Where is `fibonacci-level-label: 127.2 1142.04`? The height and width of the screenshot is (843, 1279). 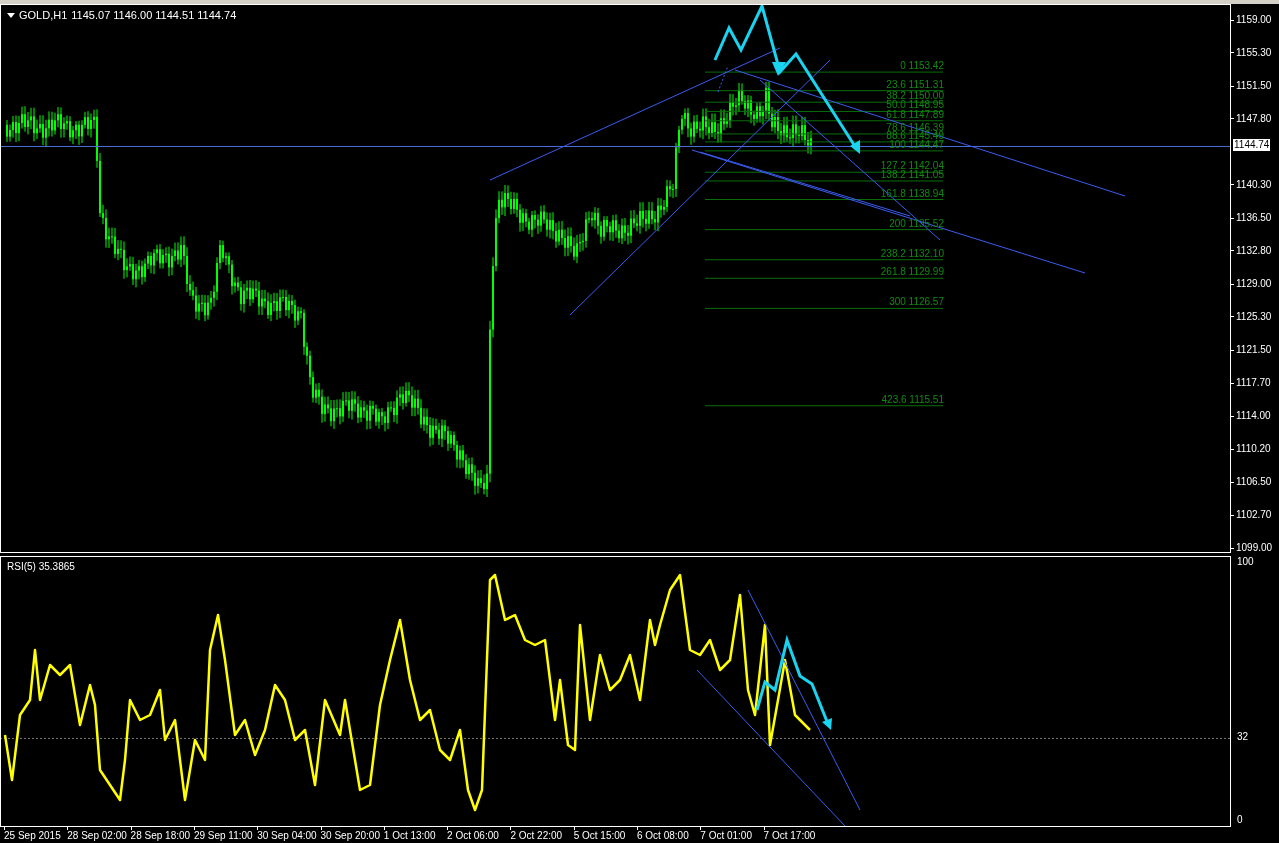
fibonacci-level-label: 127.2 1142.04 is located at coordinates (912, 166).